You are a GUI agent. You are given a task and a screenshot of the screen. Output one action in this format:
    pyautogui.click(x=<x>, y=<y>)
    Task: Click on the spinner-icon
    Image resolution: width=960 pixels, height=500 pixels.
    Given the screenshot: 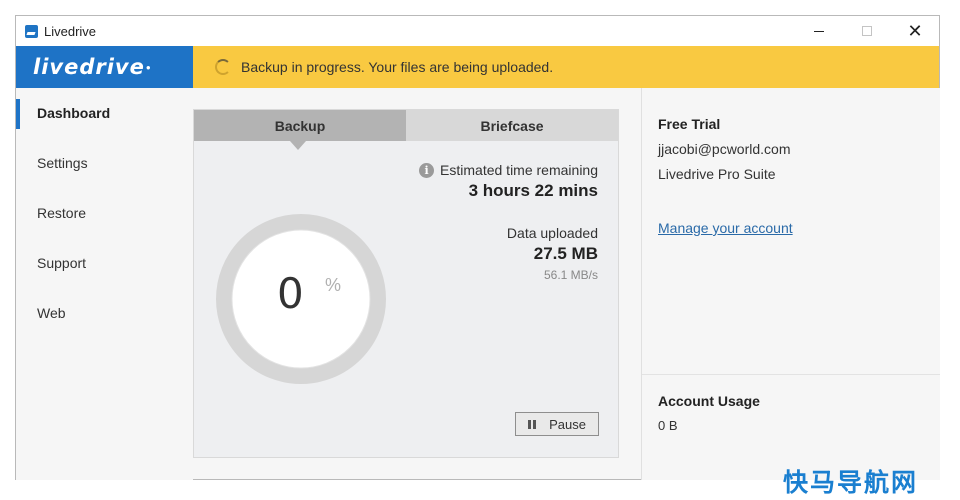 What is the action you would take?
    pyautogui.click(x=223, y=67)
    